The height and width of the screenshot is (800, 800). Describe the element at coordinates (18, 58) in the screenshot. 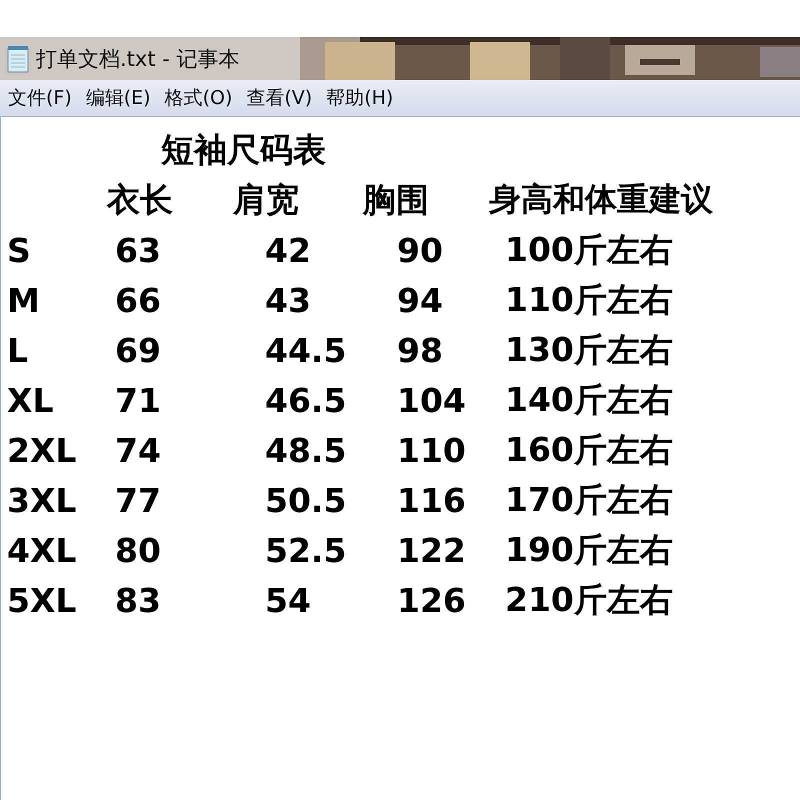

I see `notepad-icon` at that location.